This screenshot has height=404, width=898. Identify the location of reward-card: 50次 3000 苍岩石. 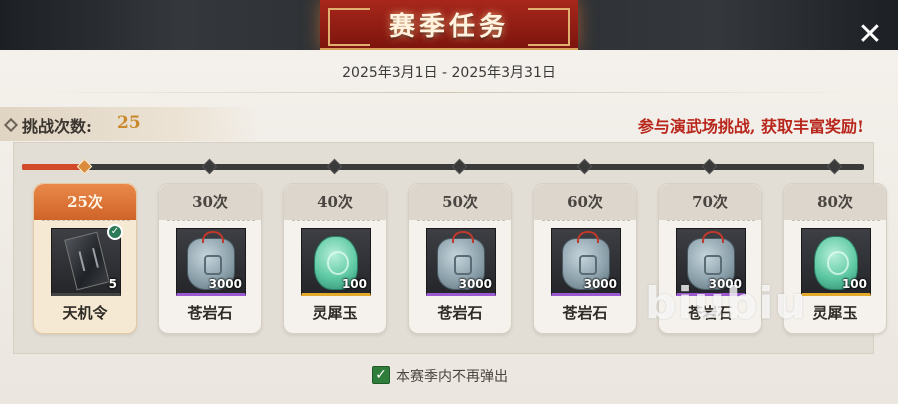
(460, 258).